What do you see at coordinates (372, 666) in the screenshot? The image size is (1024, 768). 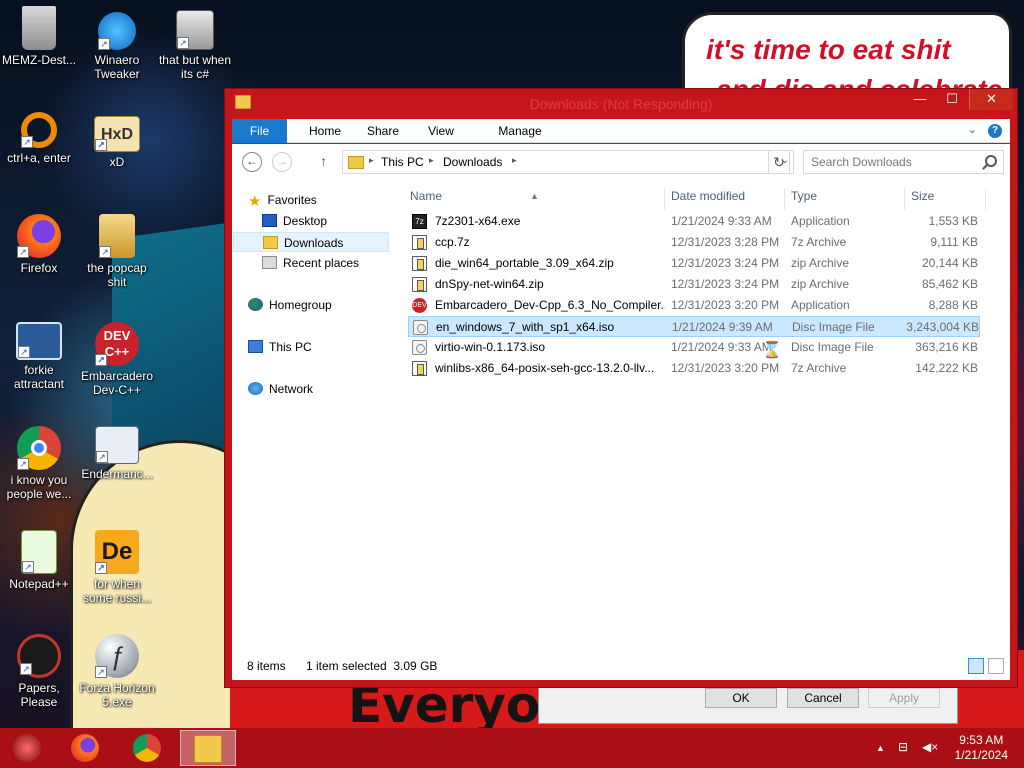 I see `selection-info: 1 item selected 3.09 GB` at bounding box center [372, 666].